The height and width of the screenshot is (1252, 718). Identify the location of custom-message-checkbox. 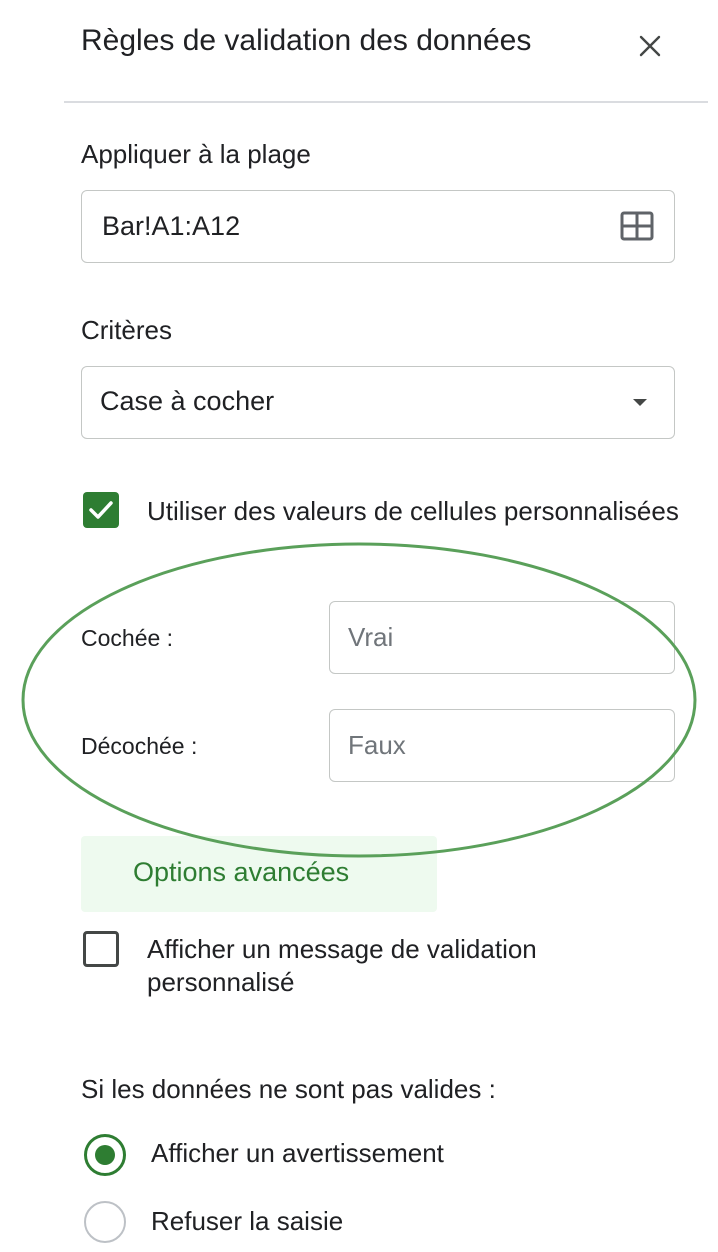
(101, 949).